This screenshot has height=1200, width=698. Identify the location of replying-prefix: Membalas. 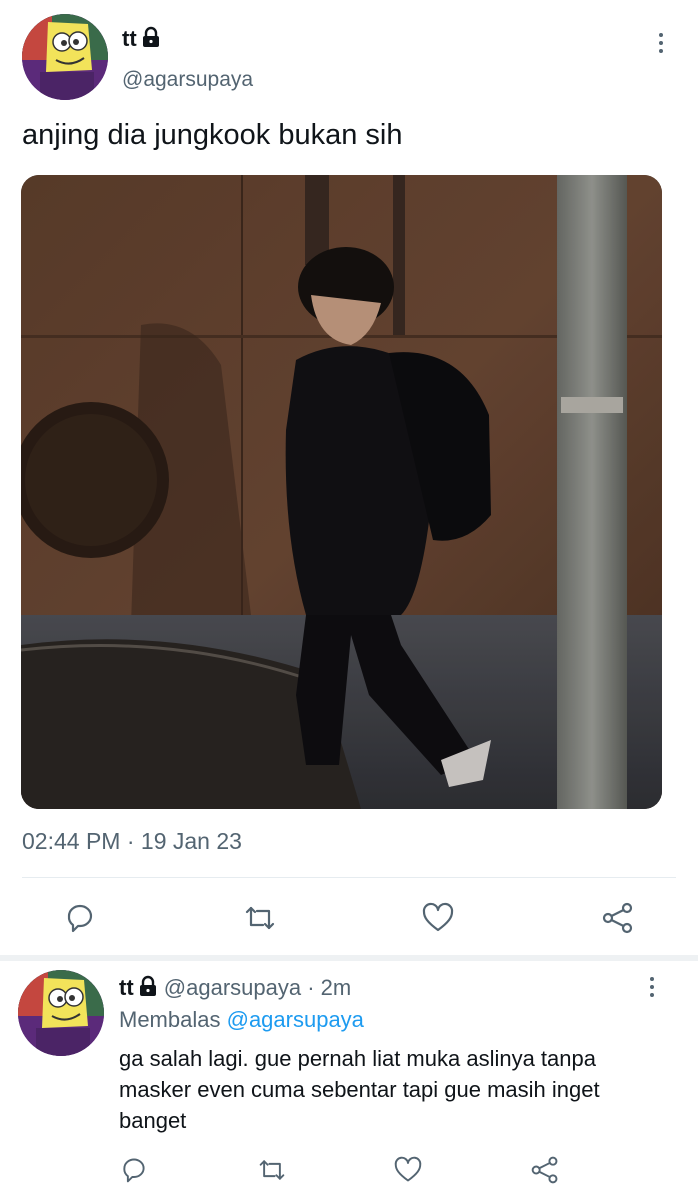
(170, 1019).